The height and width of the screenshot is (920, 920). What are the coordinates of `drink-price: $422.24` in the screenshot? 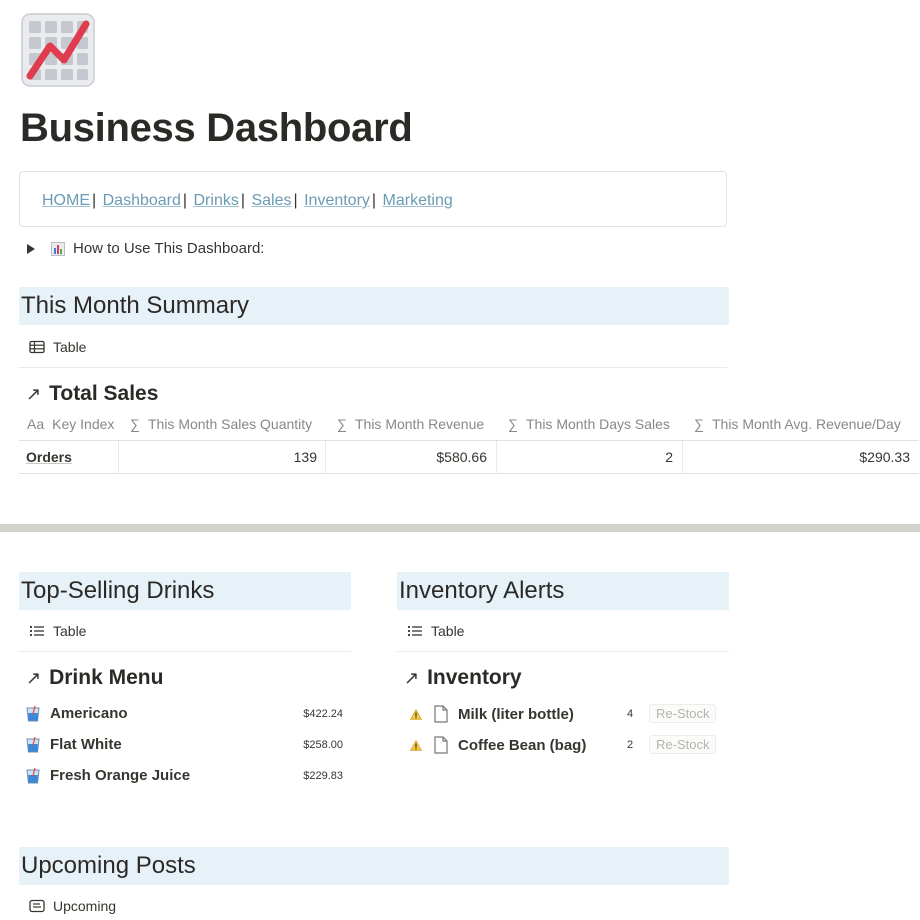 It's located at (323, 714).